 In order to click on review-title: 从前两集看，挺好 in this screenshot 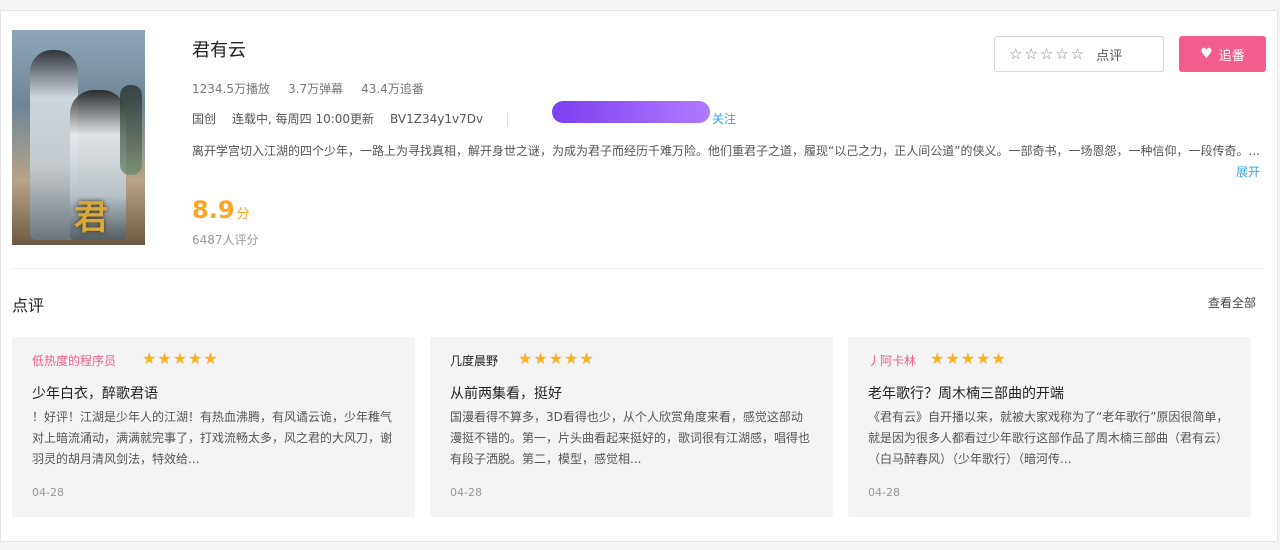, I will do `click(506, 394)`.